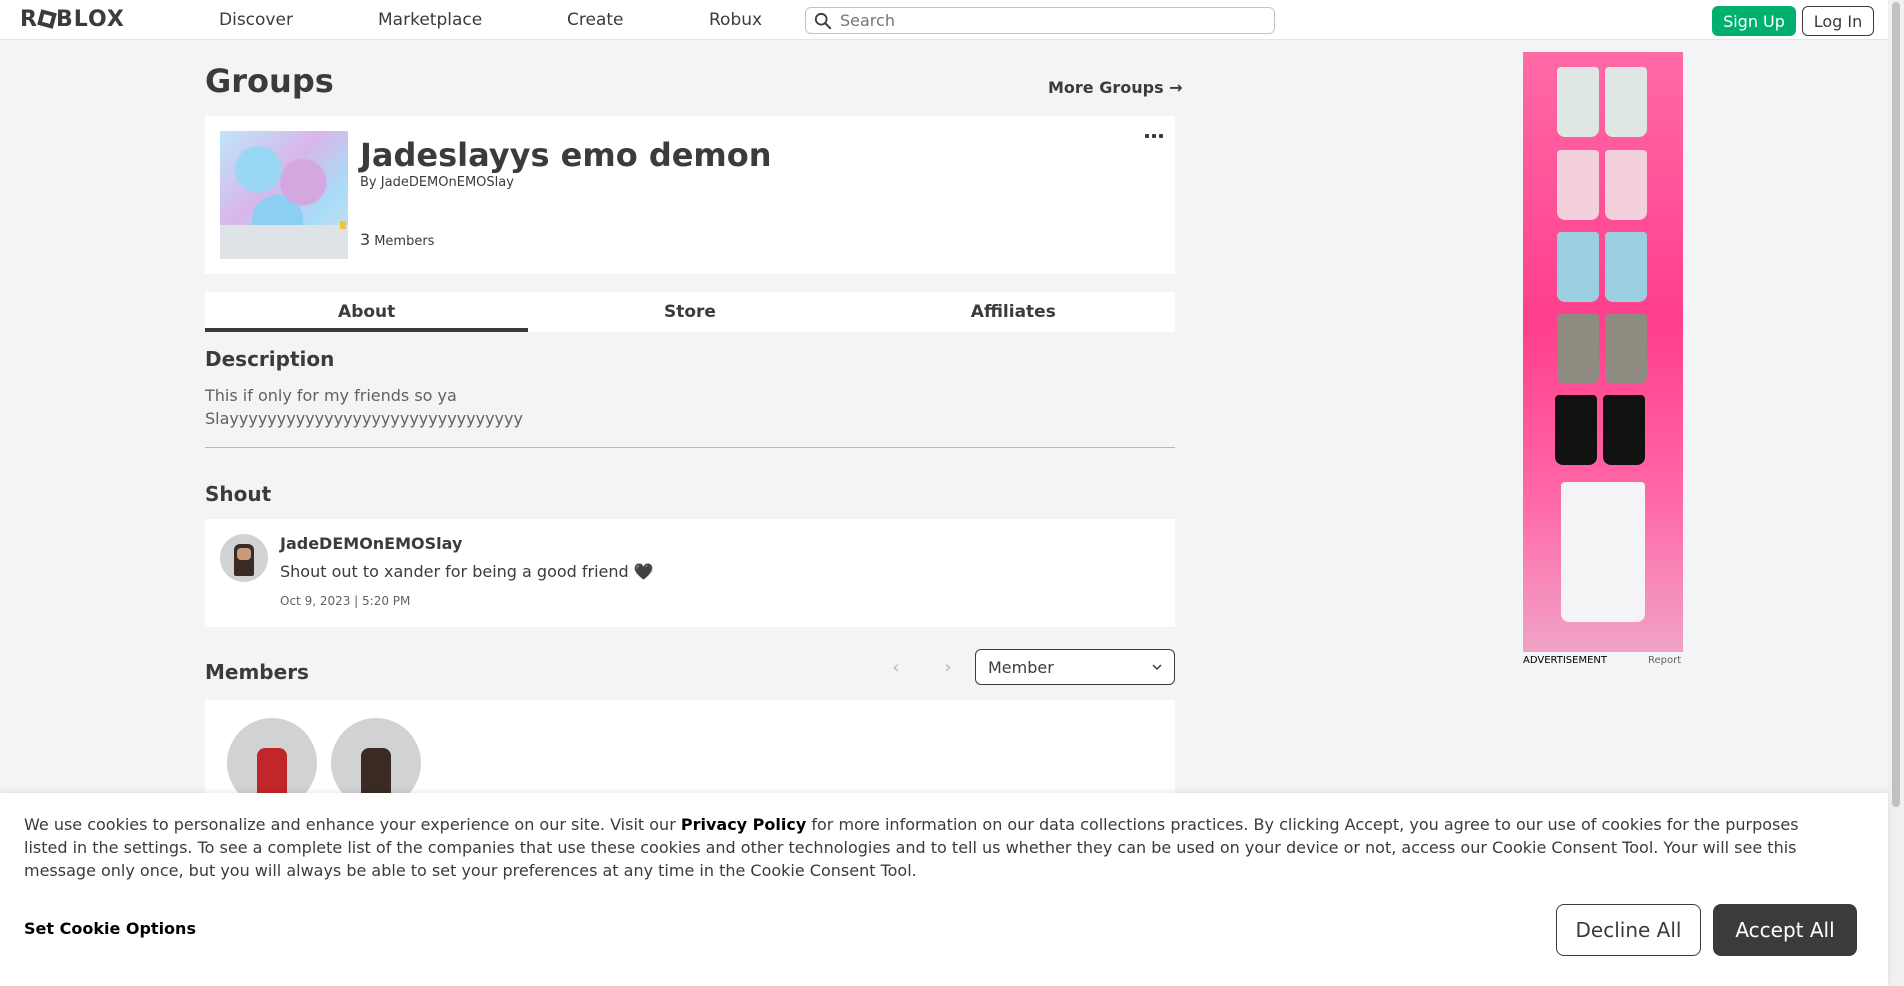 This screenshot has width=1904, height=986. I want to click on member-count: 3 Members, so click(397, 239).